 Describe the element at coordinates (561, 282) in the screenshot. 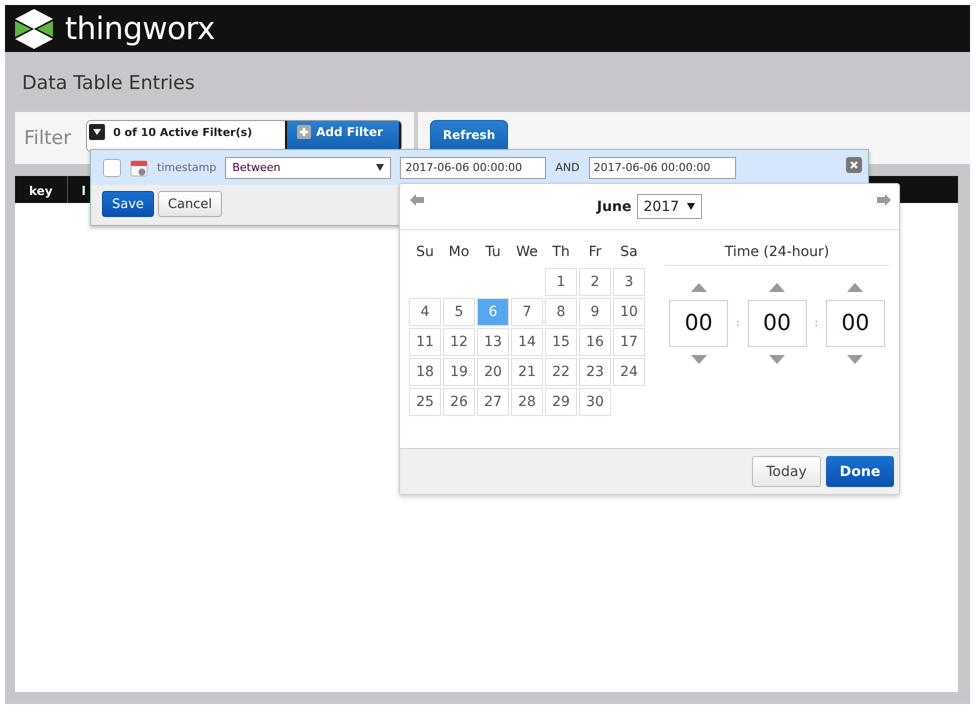

I see `day-cell: 1` at that location.